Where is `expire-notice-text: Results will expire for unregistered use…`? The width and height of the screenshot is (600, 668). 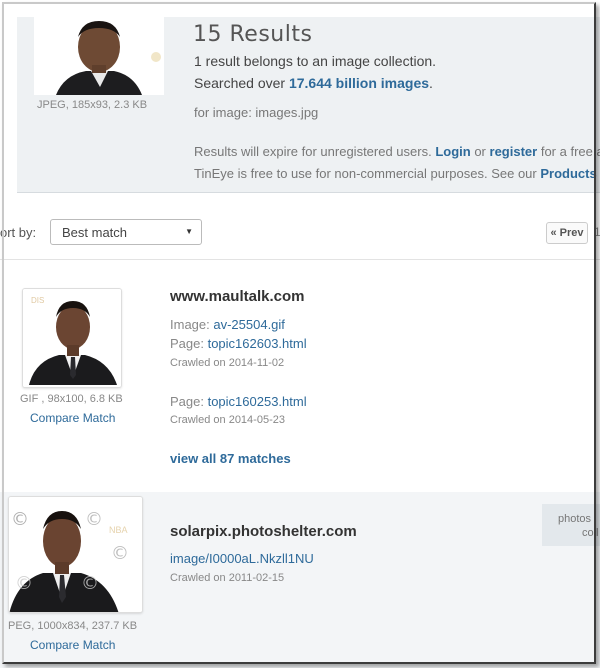 expire-notice-text: Results will expire for unregistered use… is located at coordinates (315, 151).